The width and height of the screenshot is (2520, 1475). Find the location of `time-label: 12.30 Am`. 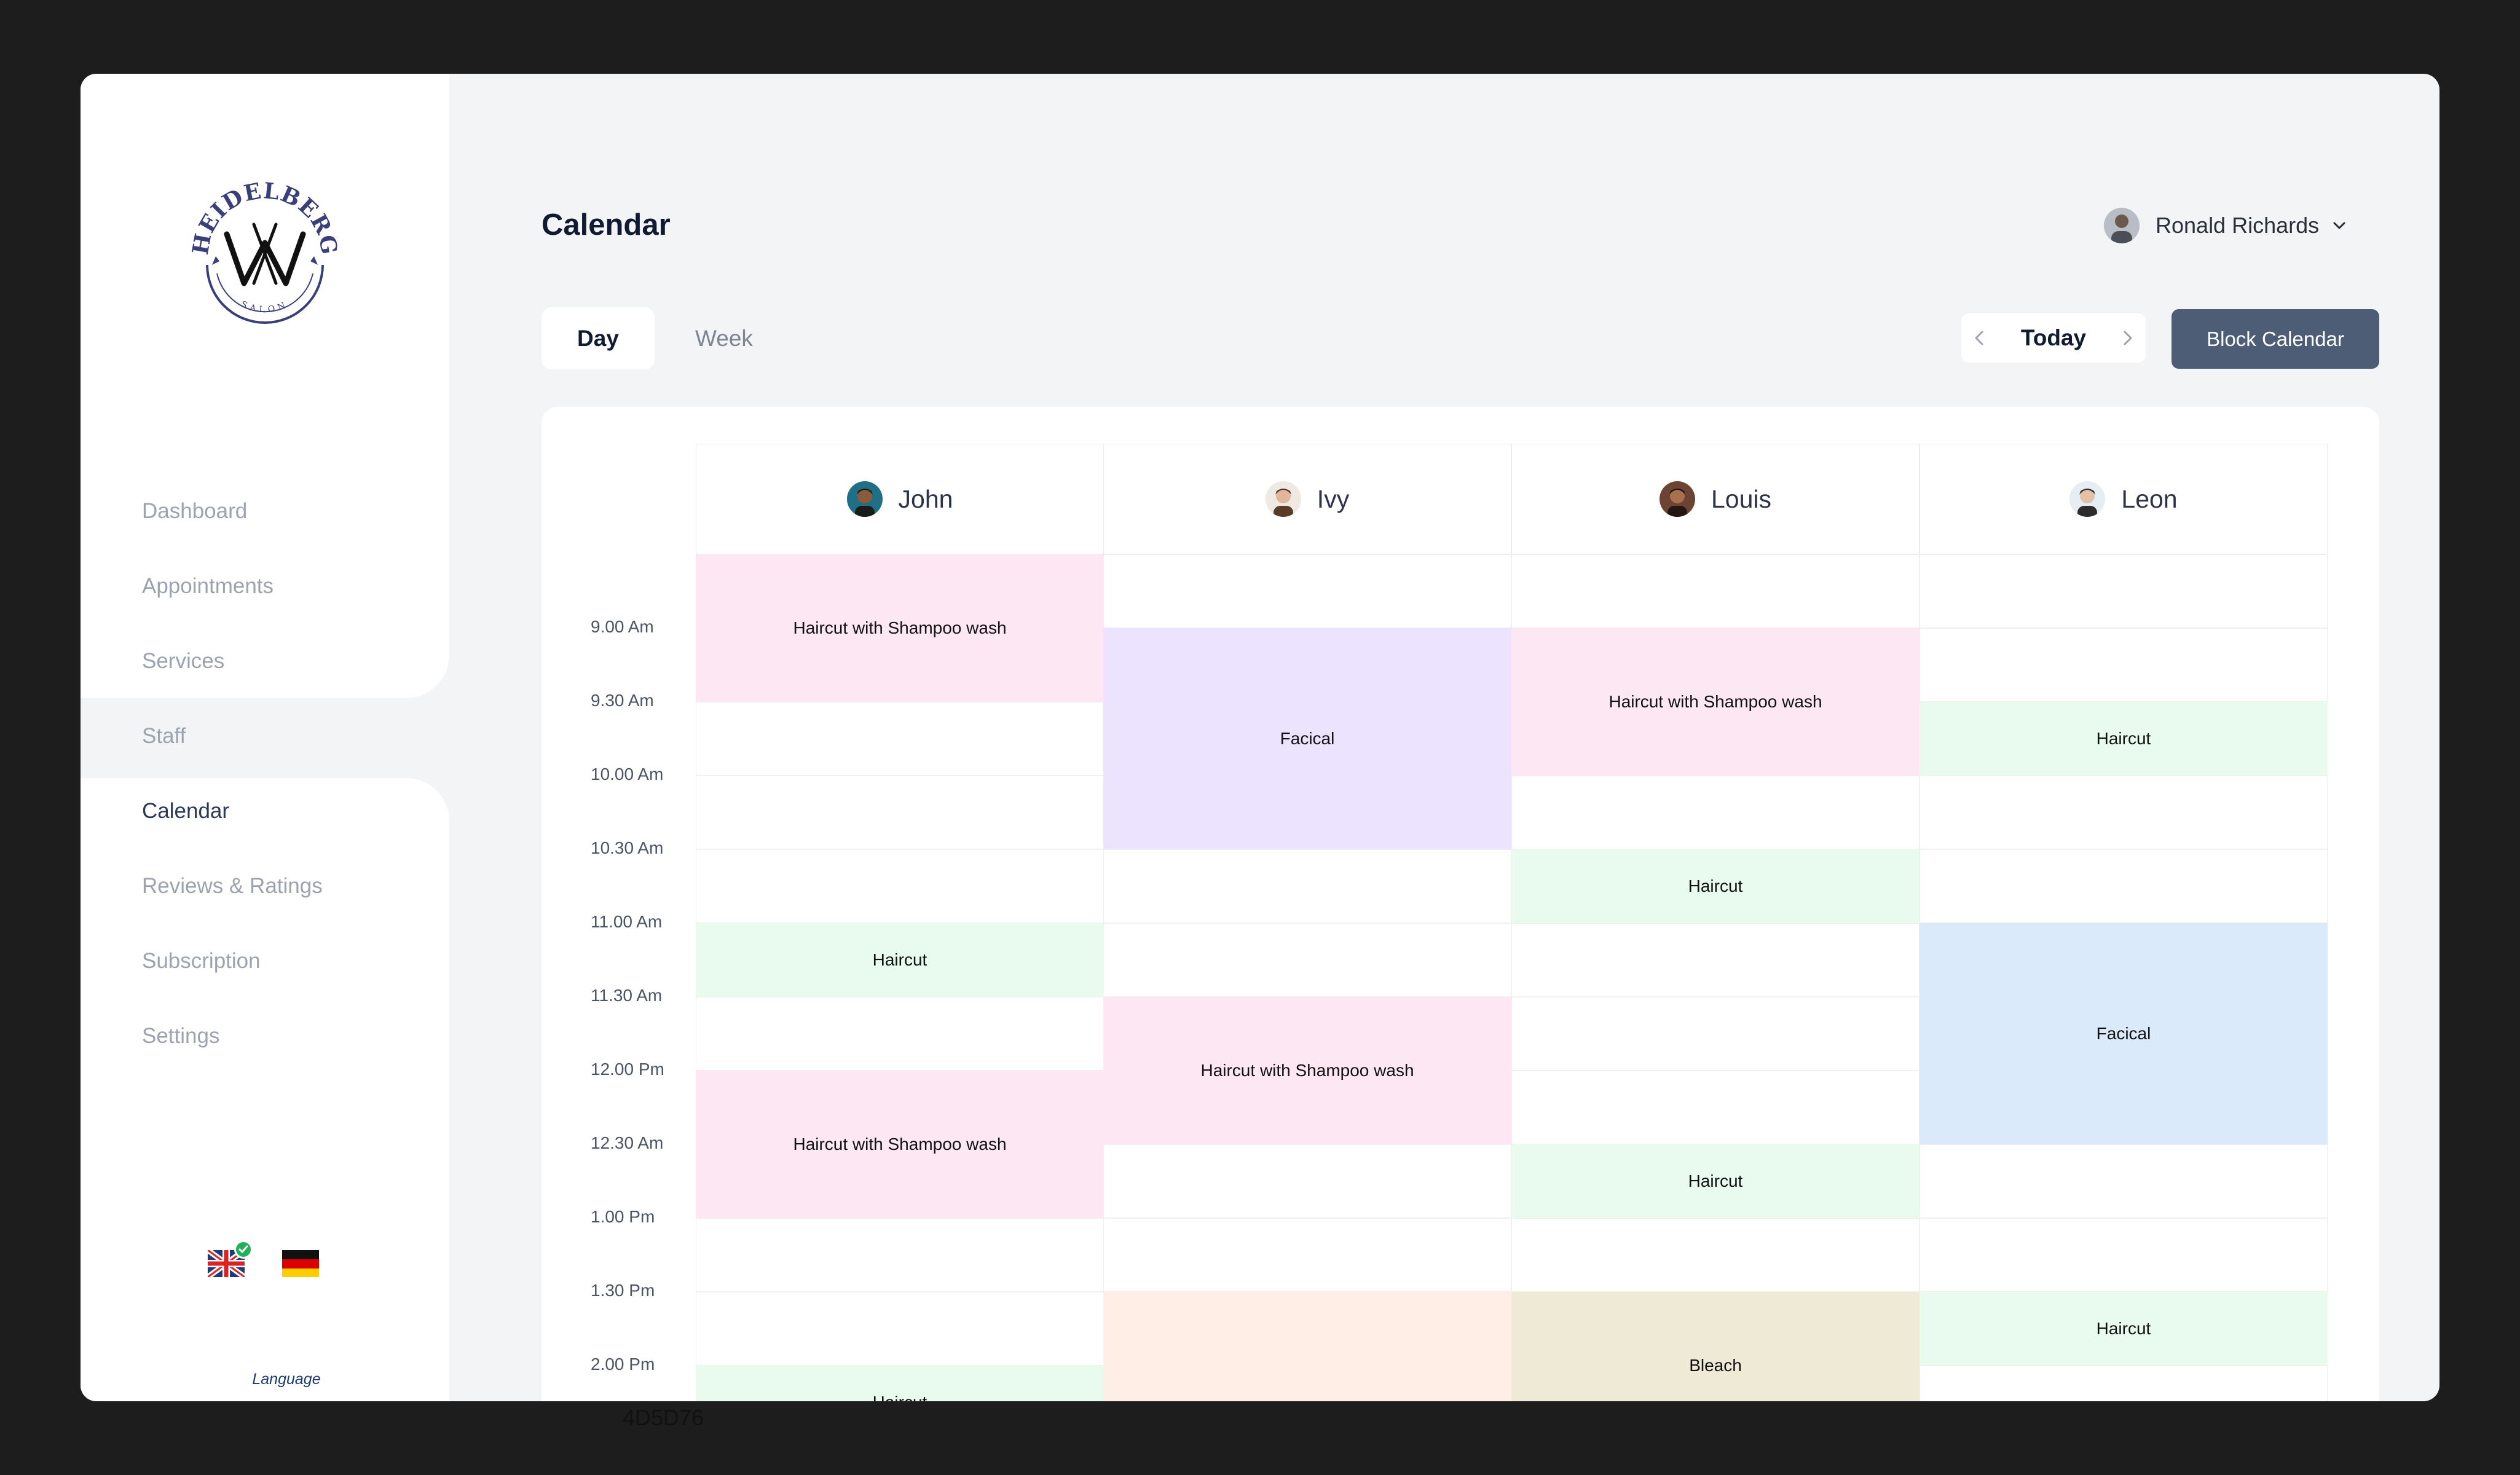

time-label: 12.30 Am is located at coordinates (627, 1142).